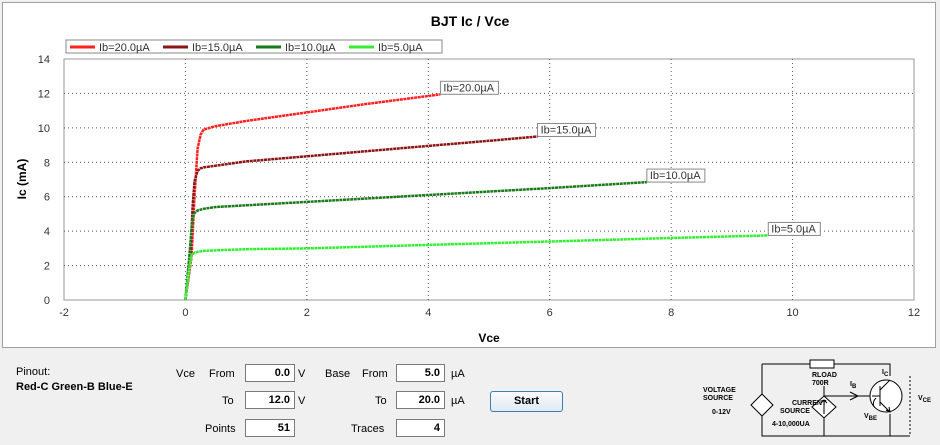  What do you see at coordinates (217, 48) in the screenshot?
I see `legend-entry: Ib=15.0µA` at bounding box center [217, 48].